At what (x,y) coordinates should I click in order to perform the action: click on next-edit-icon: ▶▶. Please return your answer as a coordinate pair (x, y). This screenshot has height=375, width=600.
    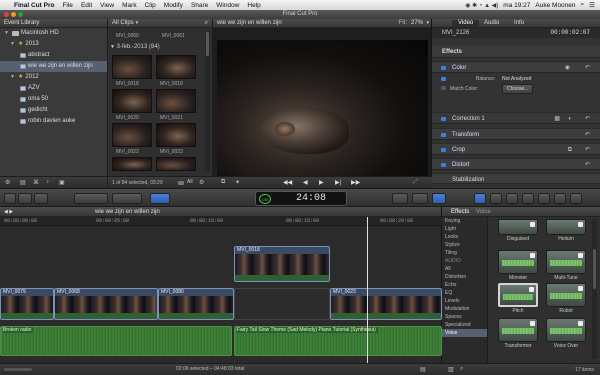
    Looking at the image, I should click on (355, 182).